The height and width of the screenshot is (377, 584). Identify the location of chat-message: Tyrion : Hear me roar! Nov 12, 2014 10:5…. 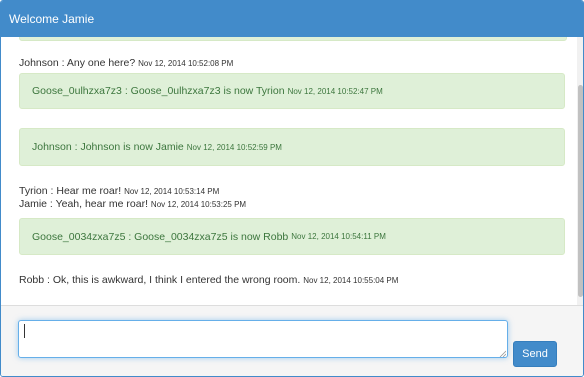
(119, 191).